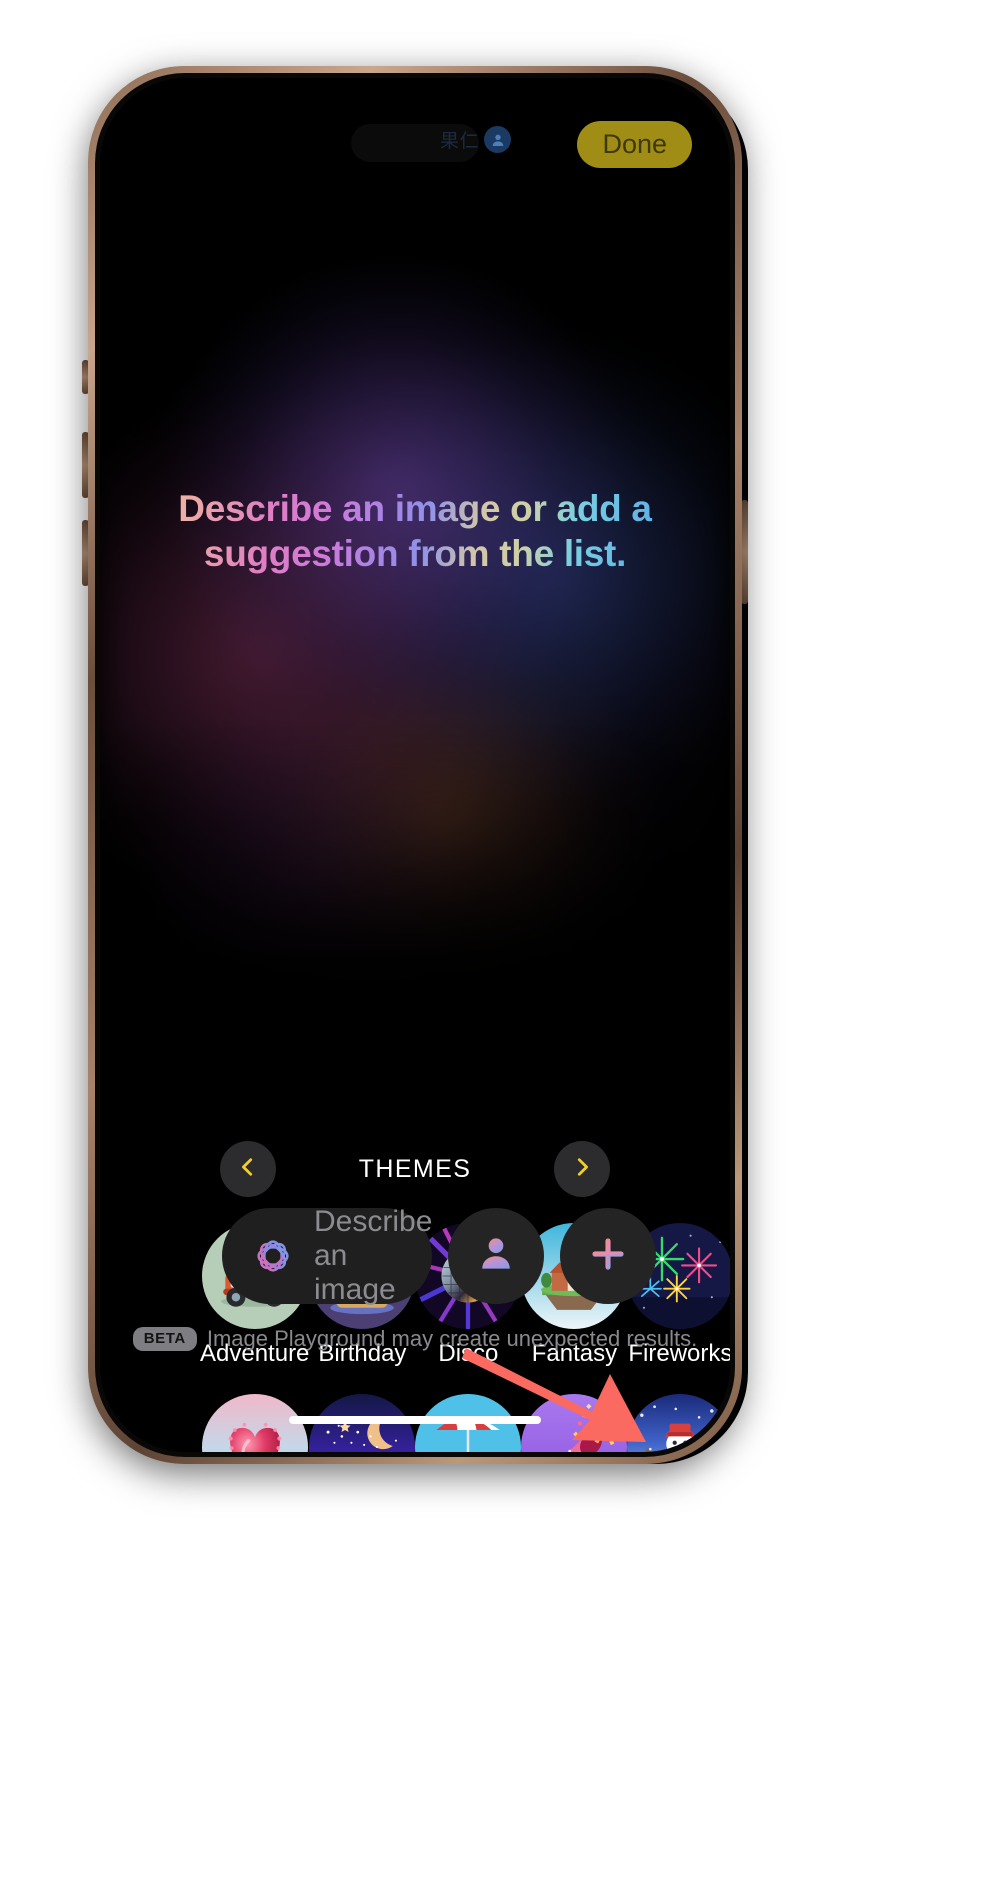  I want to click on describe-input: Describe an image, so click(327, 1255).